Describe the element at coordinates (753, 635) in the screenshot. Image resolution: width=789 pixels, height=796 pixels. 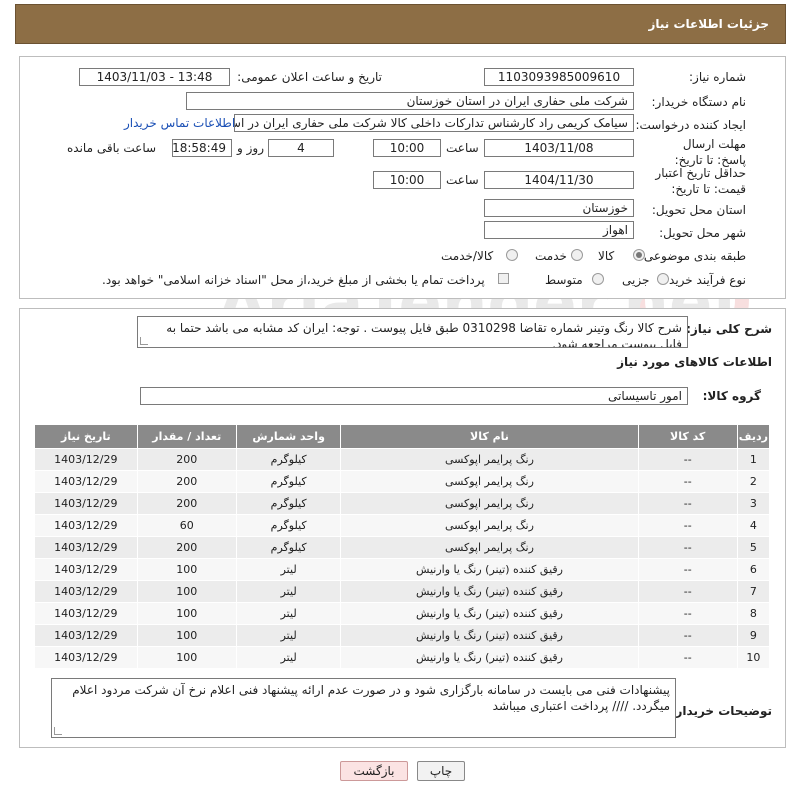
I see `cell-row-number: 9` at that location.